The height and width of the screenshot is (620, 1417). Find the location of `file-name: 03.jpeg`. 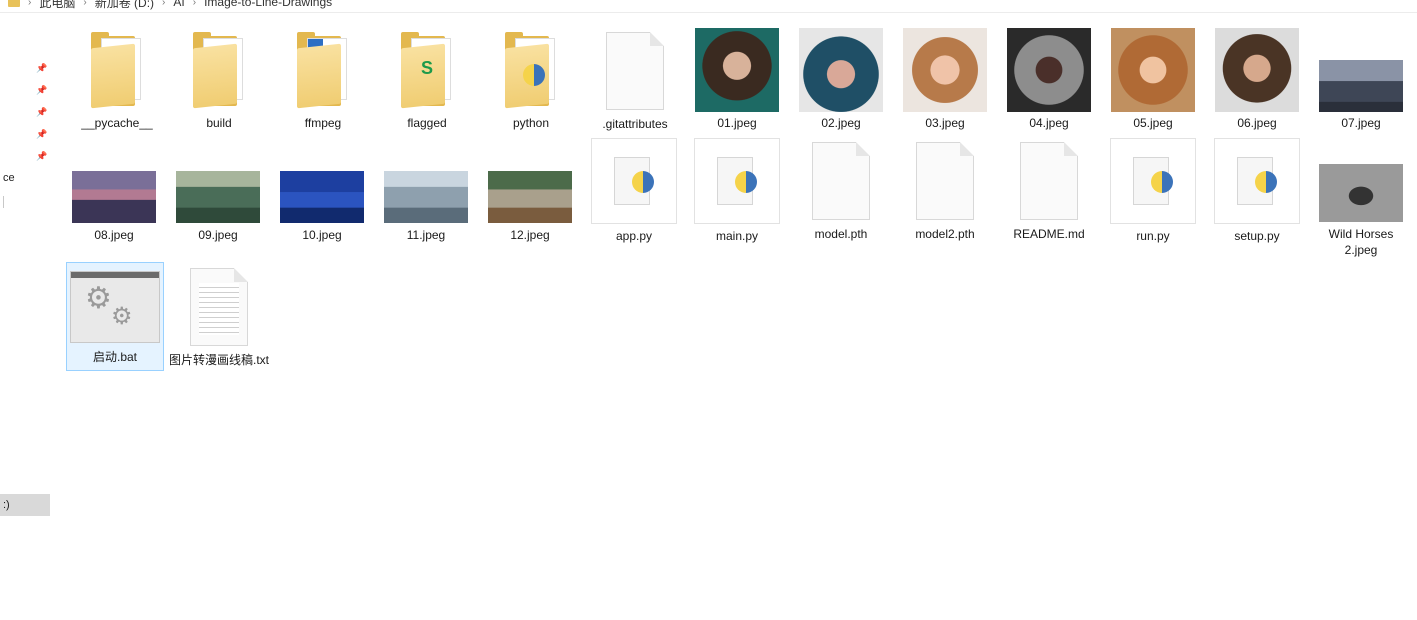

file-name: 03.jpeg is located at coordinates (945, 123).